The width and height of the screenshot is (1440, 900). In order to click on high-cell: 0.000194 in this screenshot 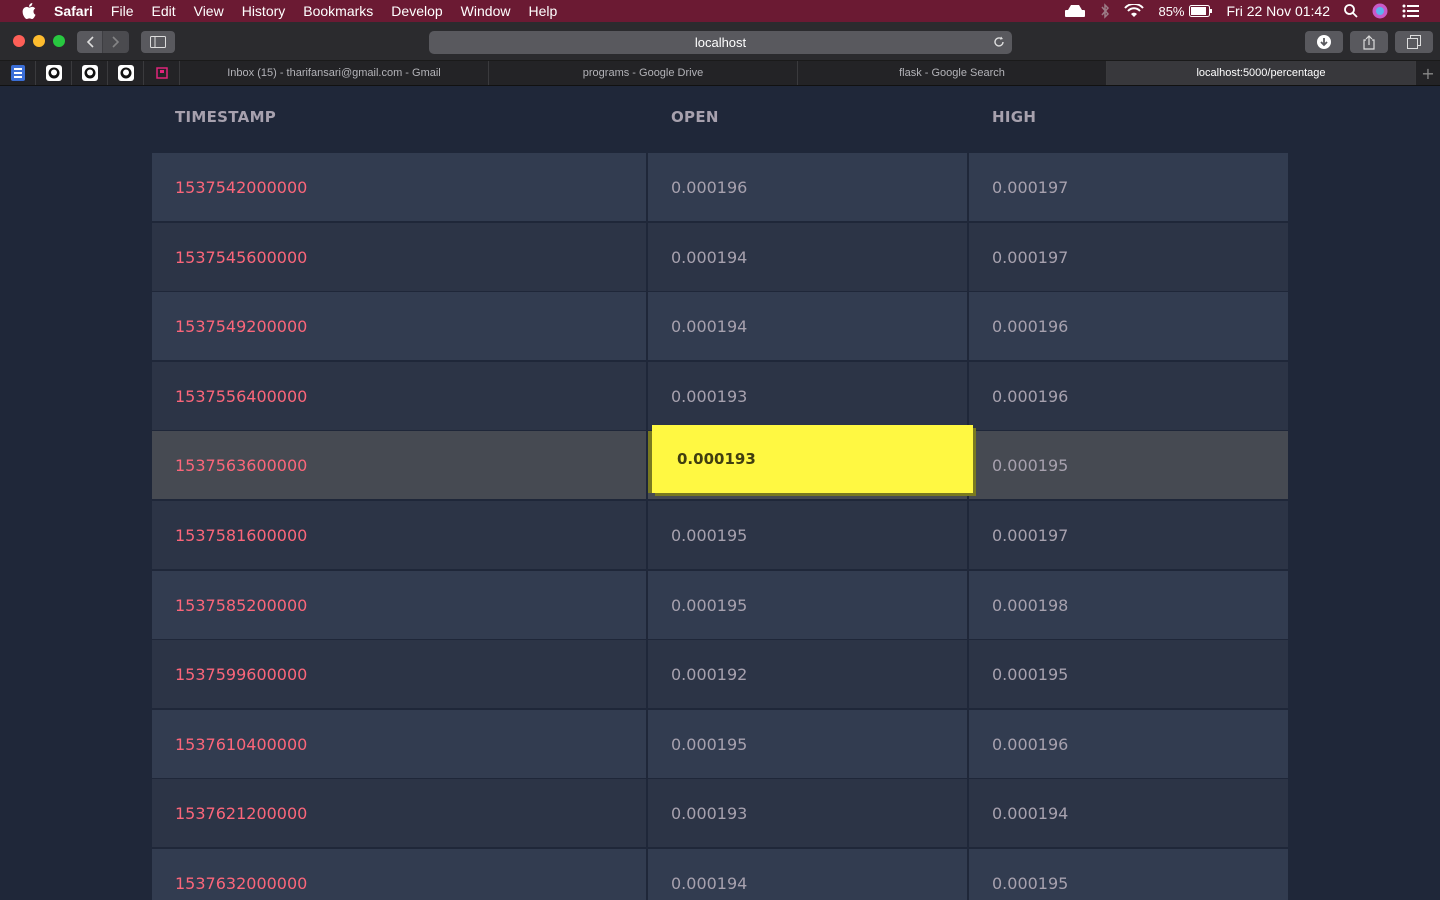, I will do `click(1128, 813)`.